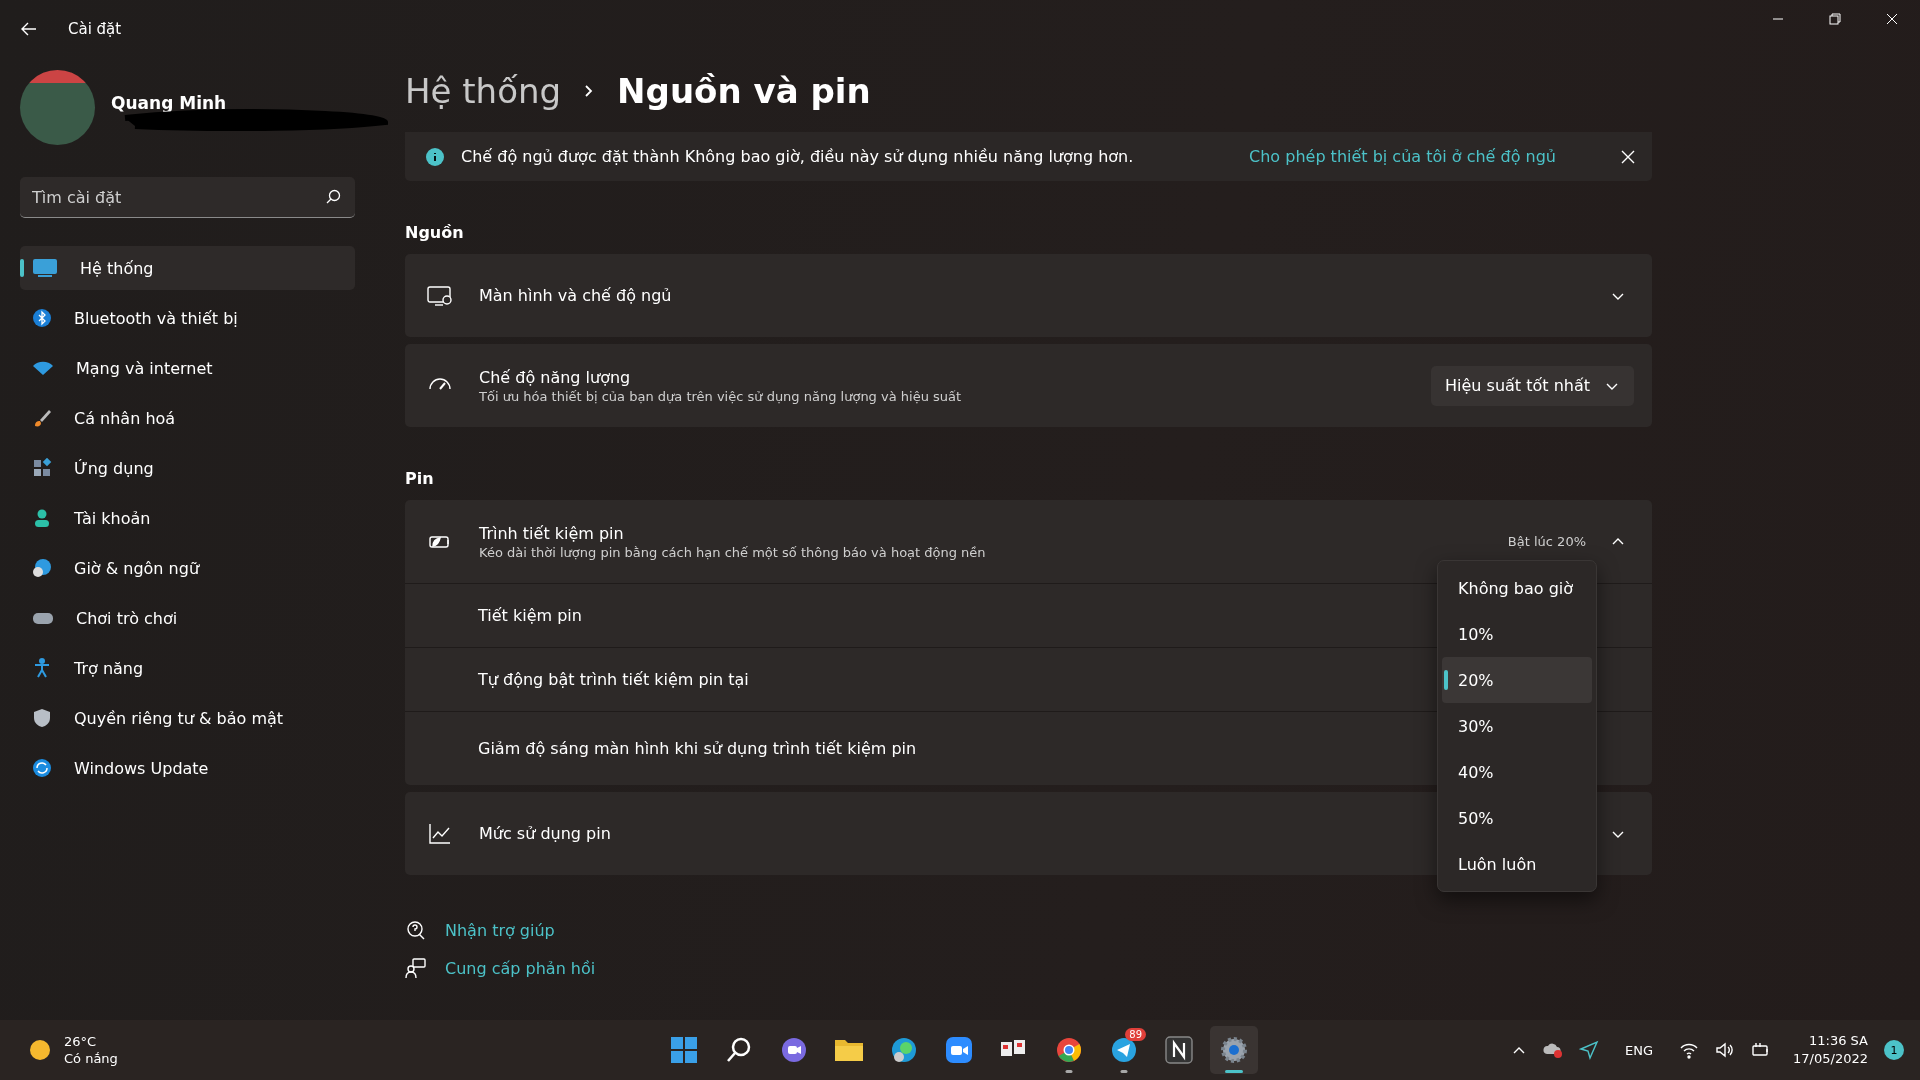  I want to click on info-icon, so click(435, 156).